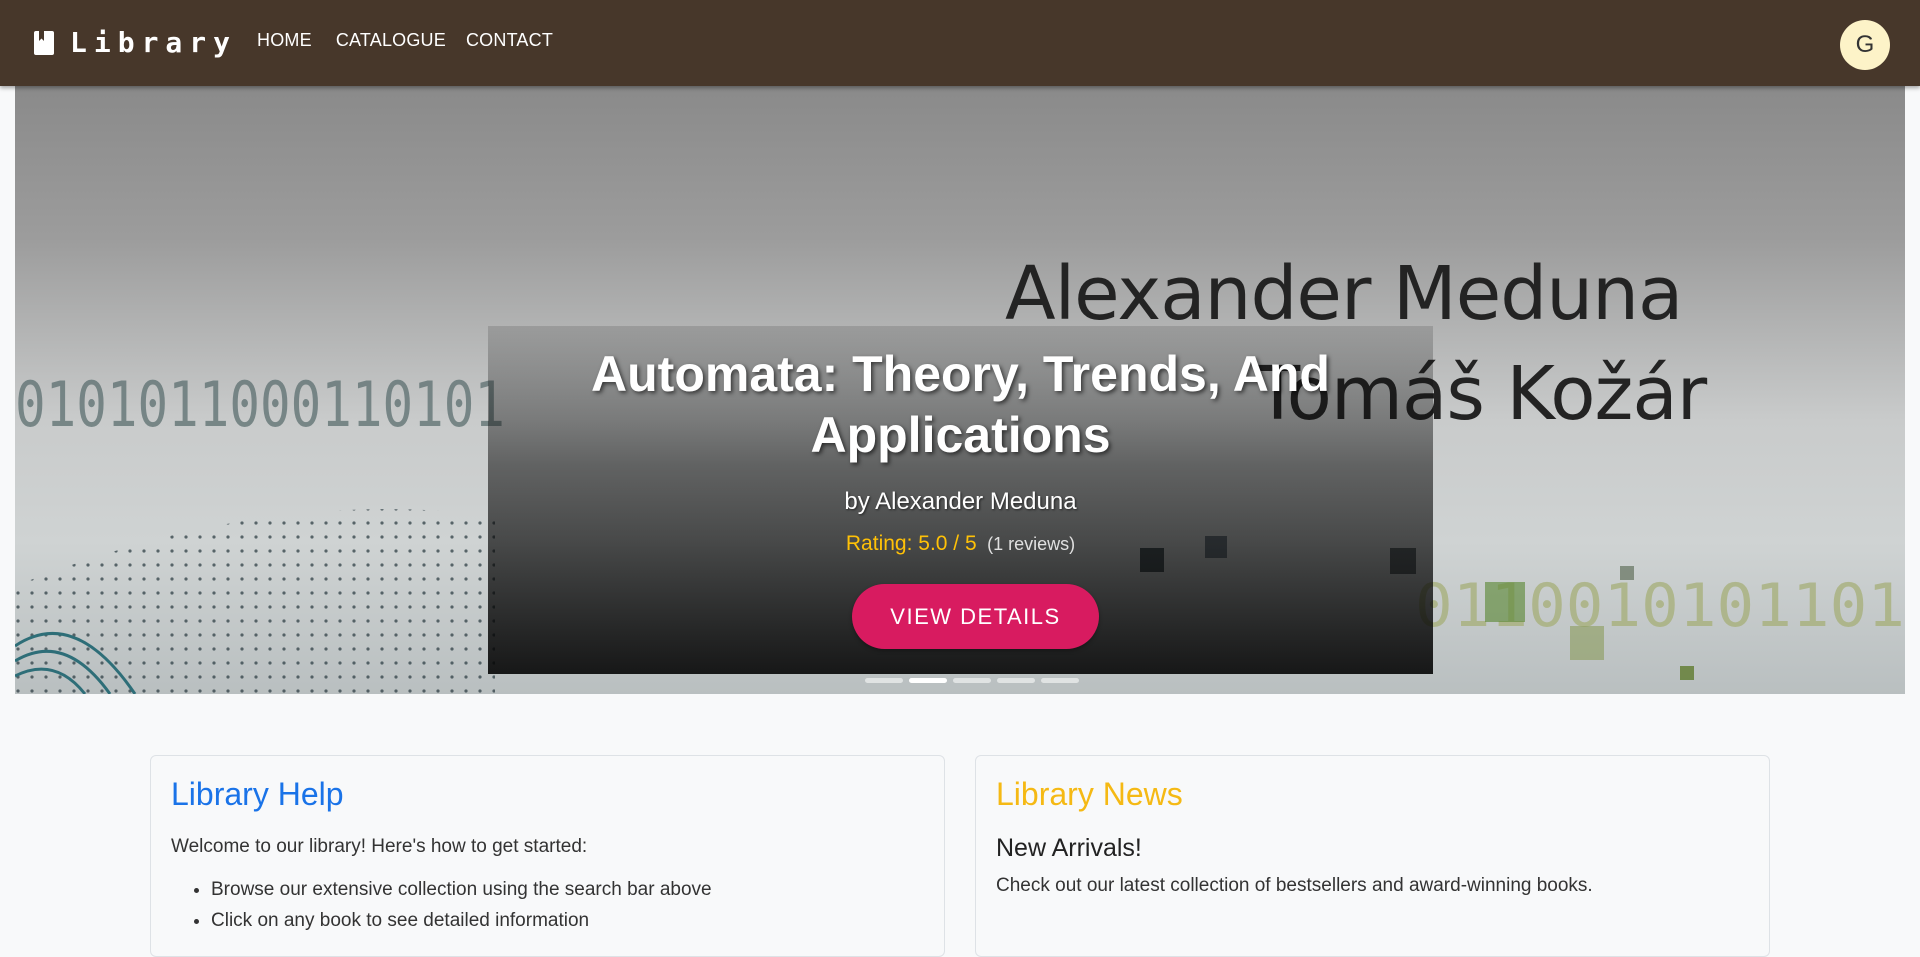 This screenshot has height=957, width=1920. I want to click on news-card-title: Library News, so click(1089, 794).